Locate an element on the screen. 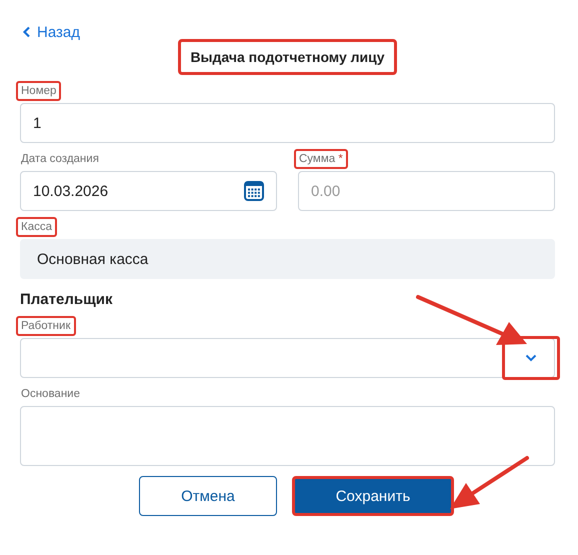 Image resolution: width=578 pixels, height=555 pixels. back-link: Назад is located at coordinates (51, 32).